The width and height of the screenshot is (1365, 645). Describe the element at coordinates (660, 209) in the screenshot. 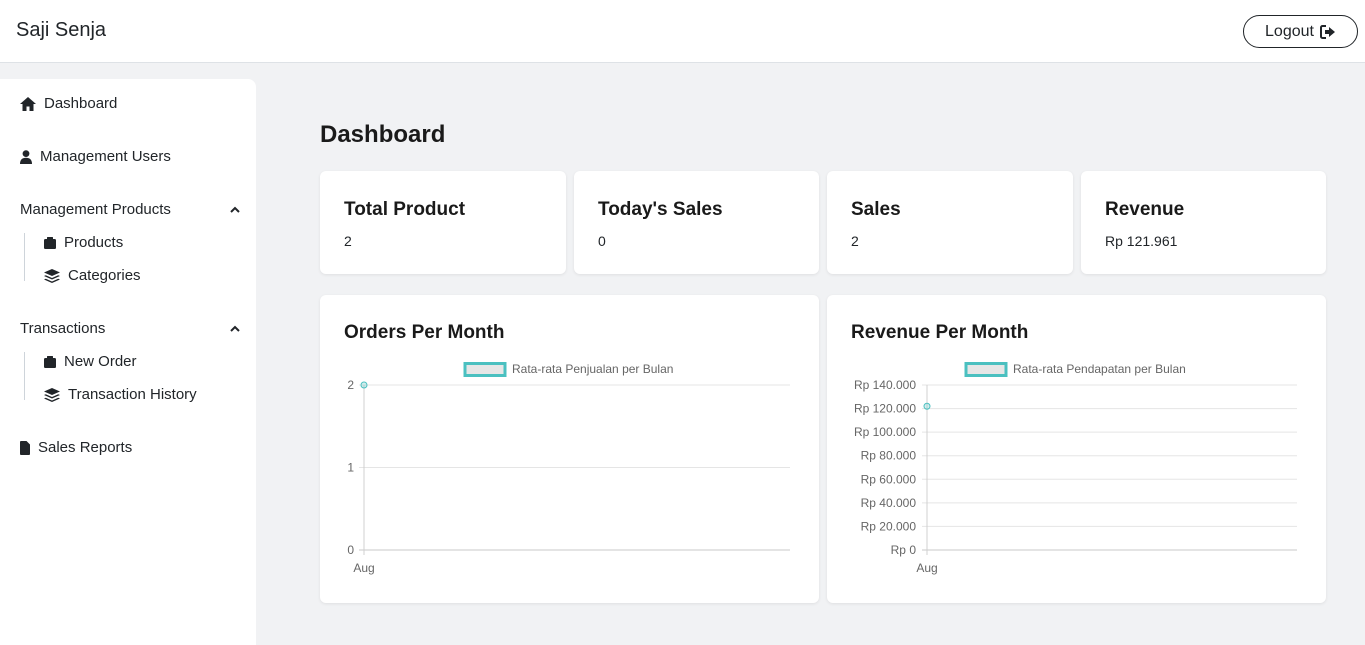

I see `stat-title: Today's Sales` at that location.